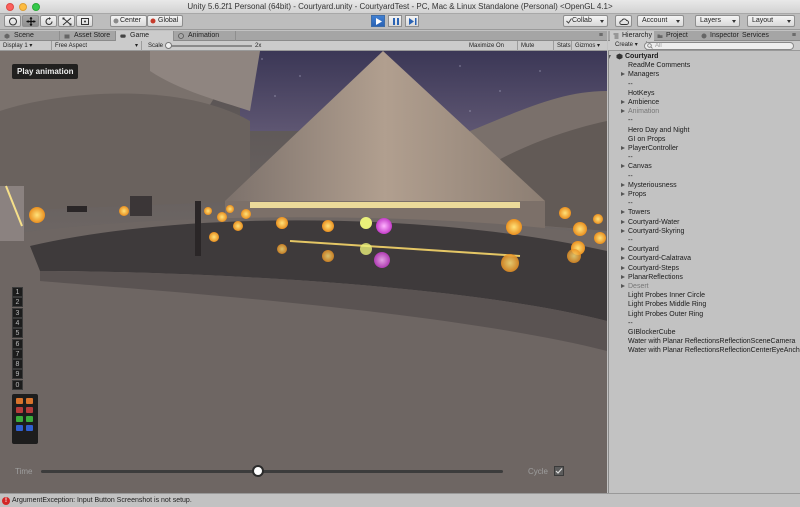 The width and height of the screenshot is (800, 507). Describe the element at coordinates (632, 36) in the screenshot. I see `tab-hierarchy: Hierarchy` at that location.